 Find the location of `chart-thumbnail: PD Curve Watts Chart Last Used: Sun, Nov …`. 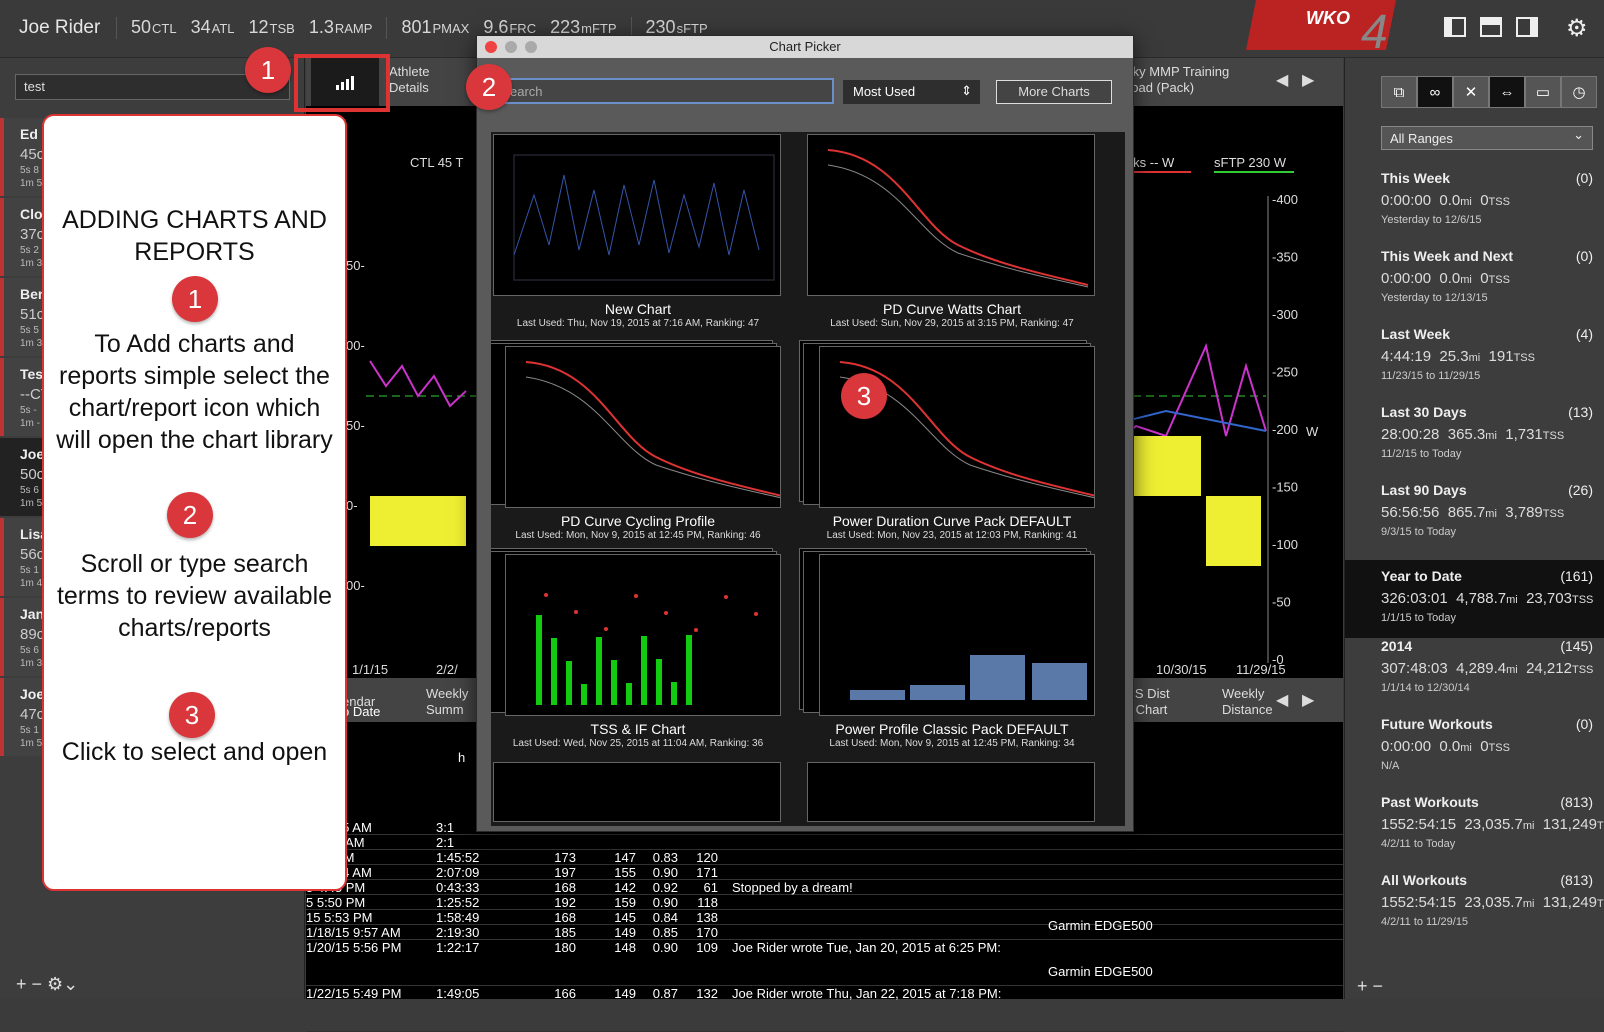

chart-thumbnail: PD Curve Watts Chart Last Used: Sun, Nov … is located at coordinates (952, 231).